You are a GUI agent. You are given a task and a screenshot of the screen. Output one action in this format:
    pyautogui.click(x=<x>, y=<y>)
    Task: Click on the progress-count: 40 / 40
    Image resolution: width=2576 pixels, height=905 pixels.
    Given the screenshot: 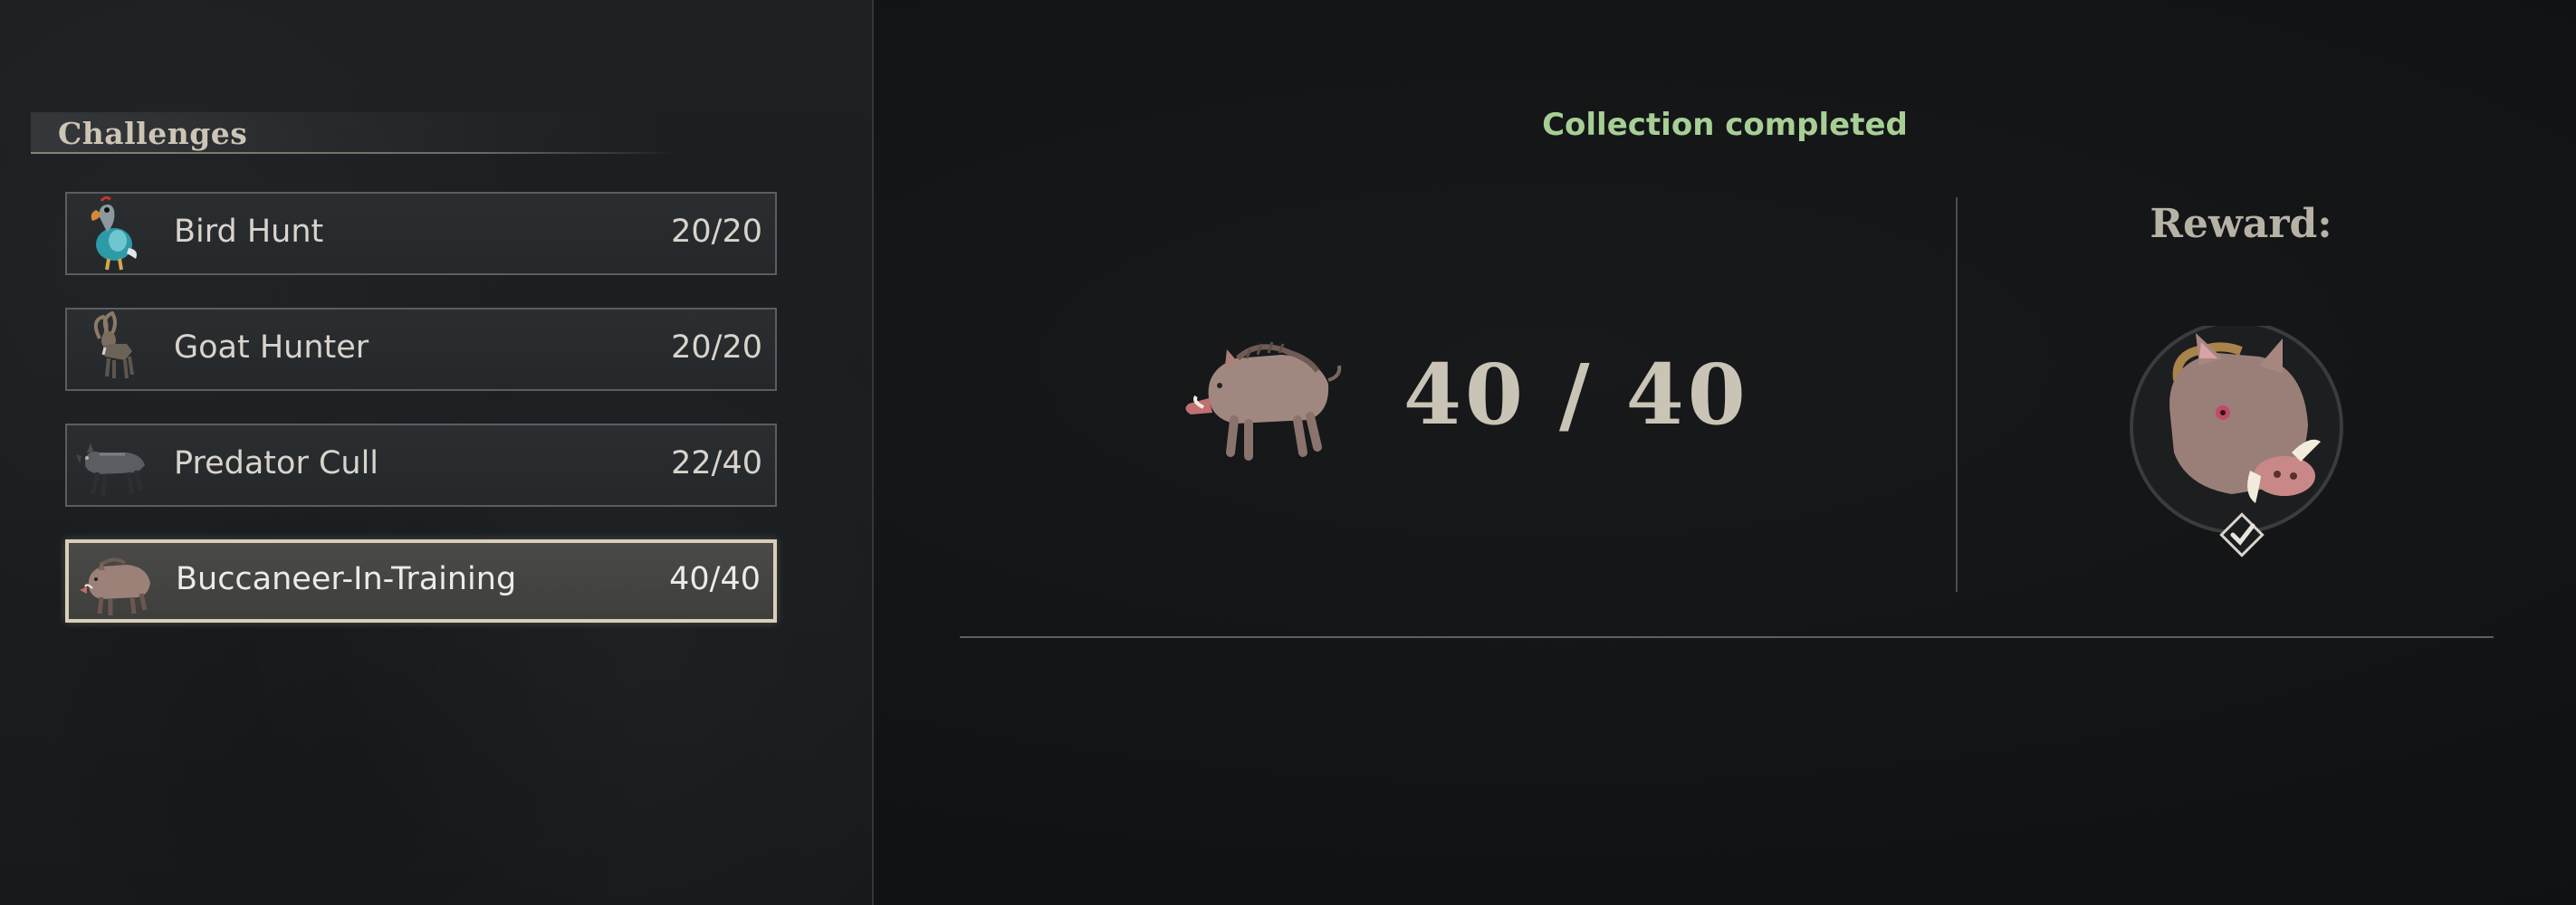 What is the action you would take?
    pyautogui.click(x=1576, y=394)
    